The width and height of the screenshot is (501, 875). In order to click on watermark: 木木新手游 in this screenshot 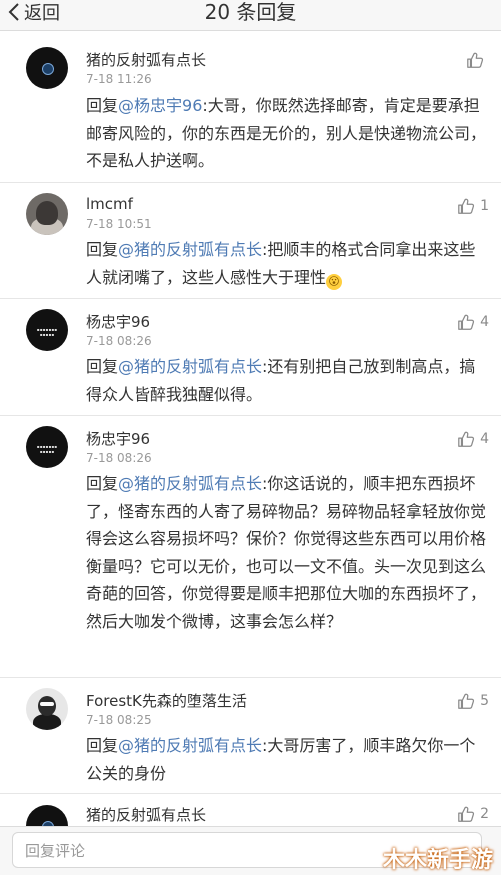, I will do `click(437, 860)`.